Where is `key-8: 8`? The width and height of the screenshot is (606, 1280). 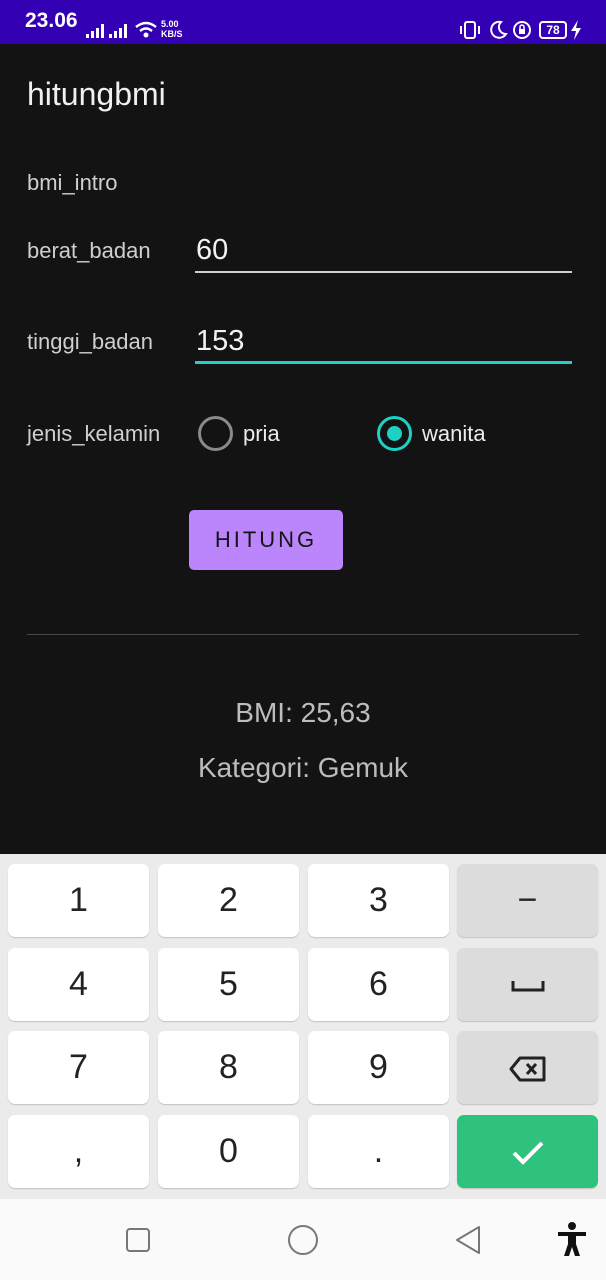
key-8: 8 is located at coordinates (228, 1067).